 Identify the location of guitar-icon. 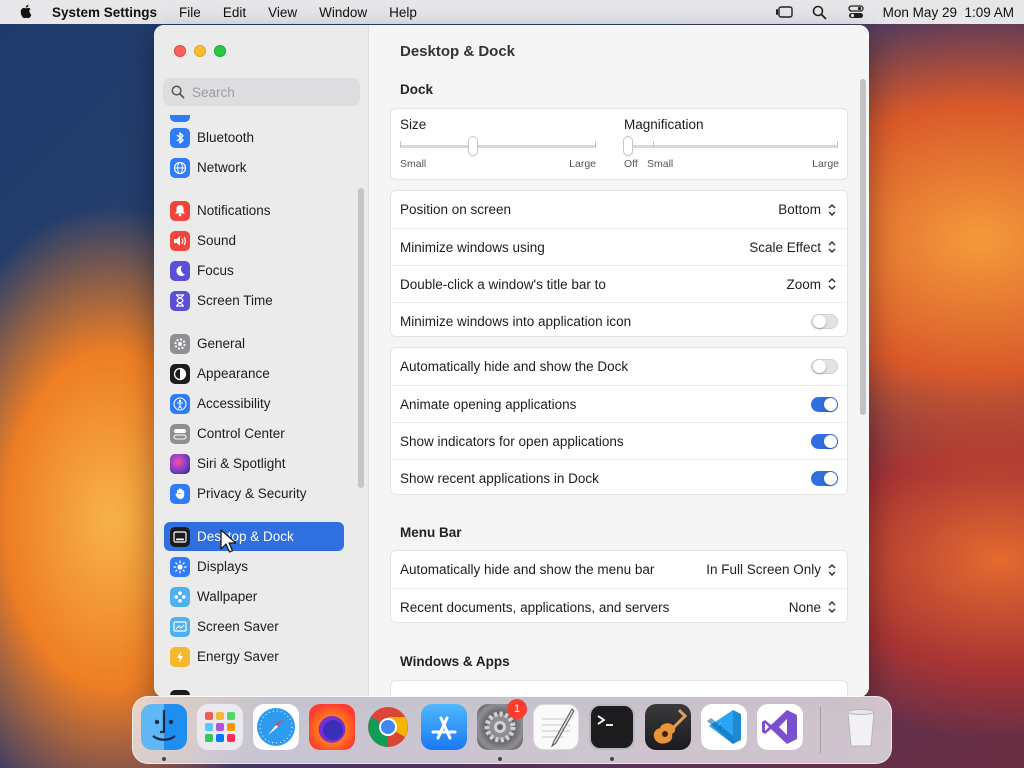
(670, 726).